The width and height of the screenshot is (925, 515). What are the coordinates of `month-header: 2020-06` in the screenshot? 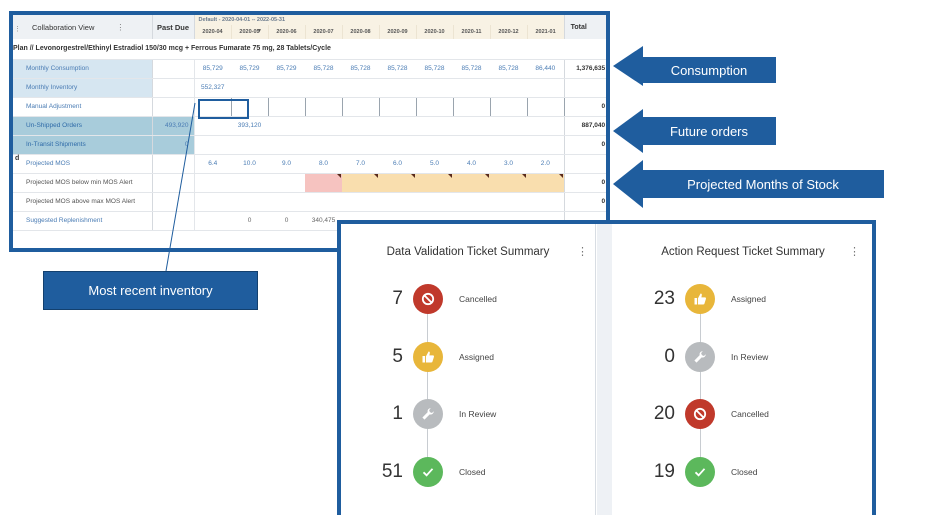 It's located at (287, 32).